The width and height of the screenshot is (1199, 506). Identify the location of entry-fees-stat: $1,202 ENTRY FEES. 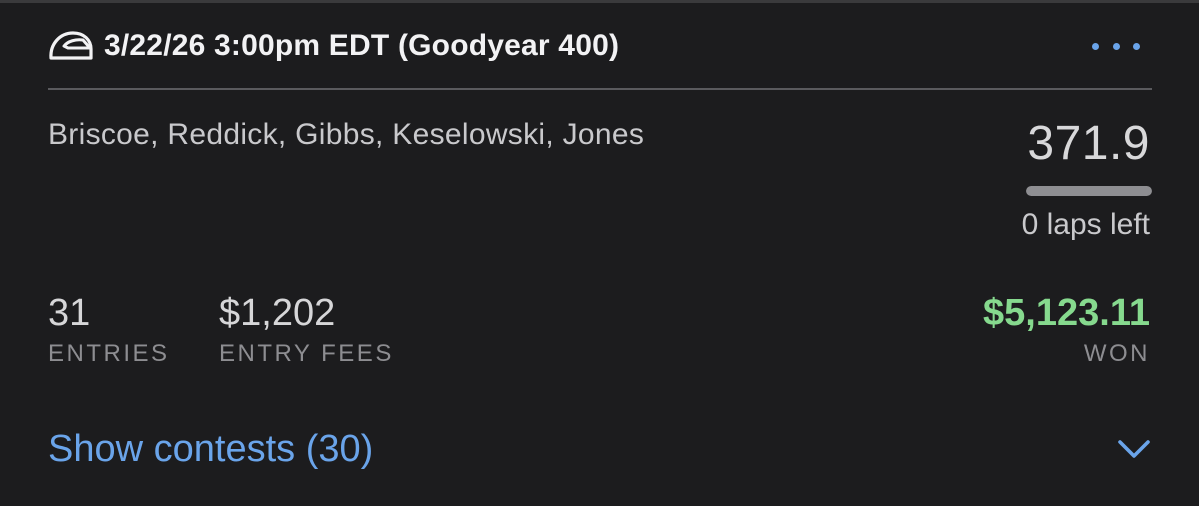
(306, 330).